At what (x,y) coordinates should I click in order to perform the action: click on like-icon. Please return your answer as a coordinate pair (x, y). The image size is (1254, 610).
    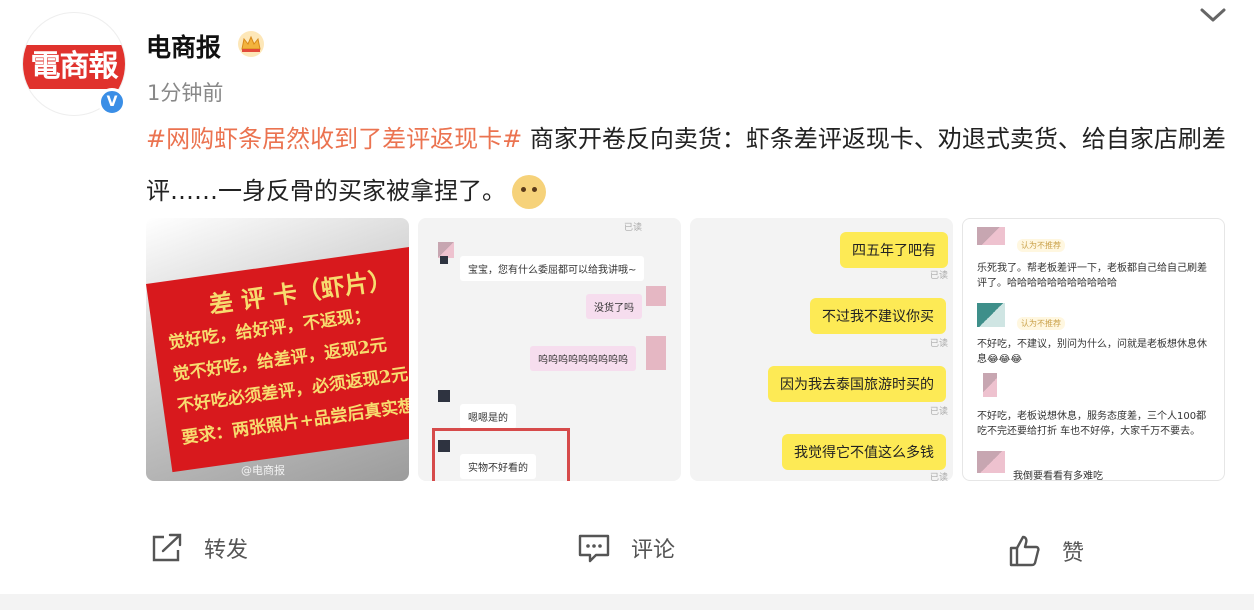
    Looking at the image, I should click on (1024, 551).